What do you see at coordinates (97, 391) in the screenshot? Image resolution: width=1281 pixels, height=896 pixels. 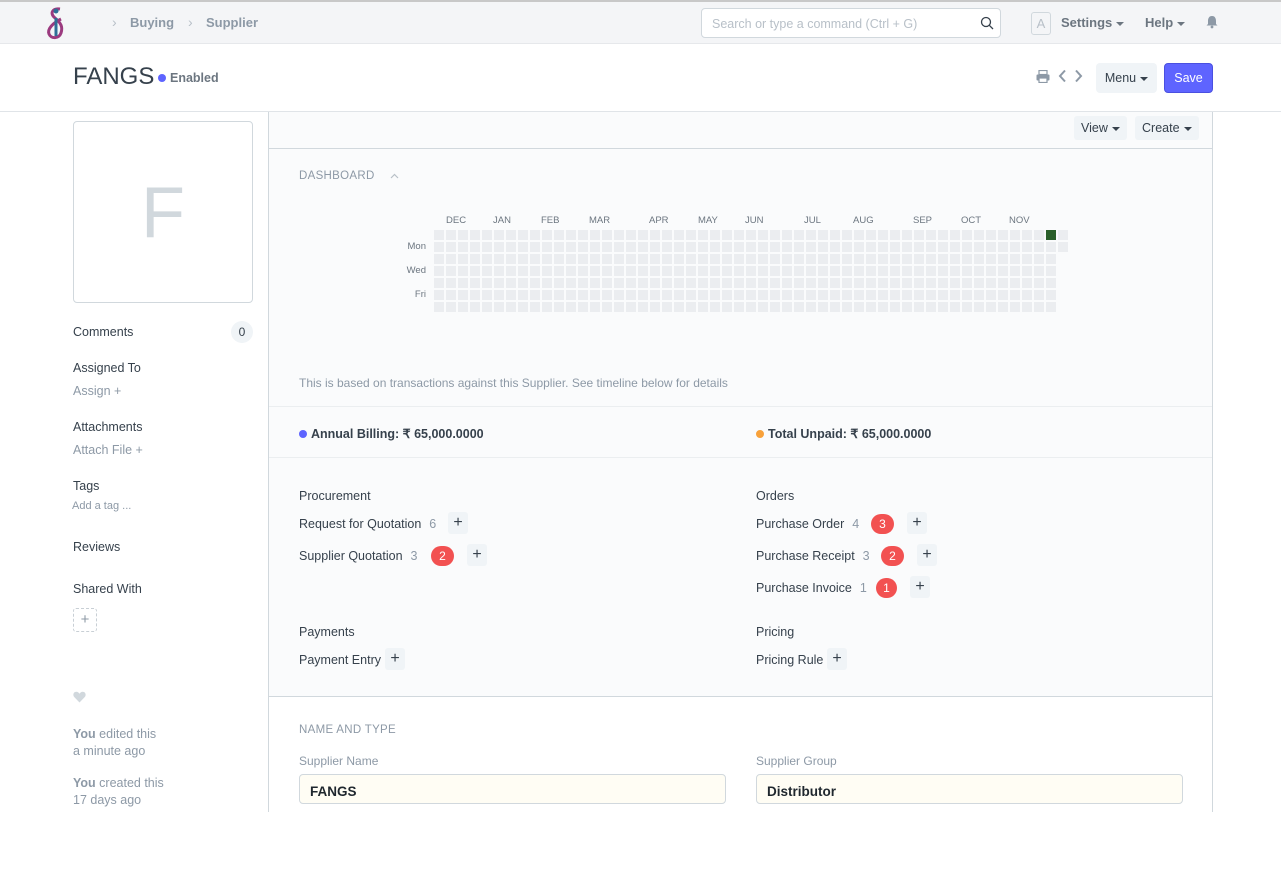 I see `assign-button: Assign +` at bounding box center [97, 391].